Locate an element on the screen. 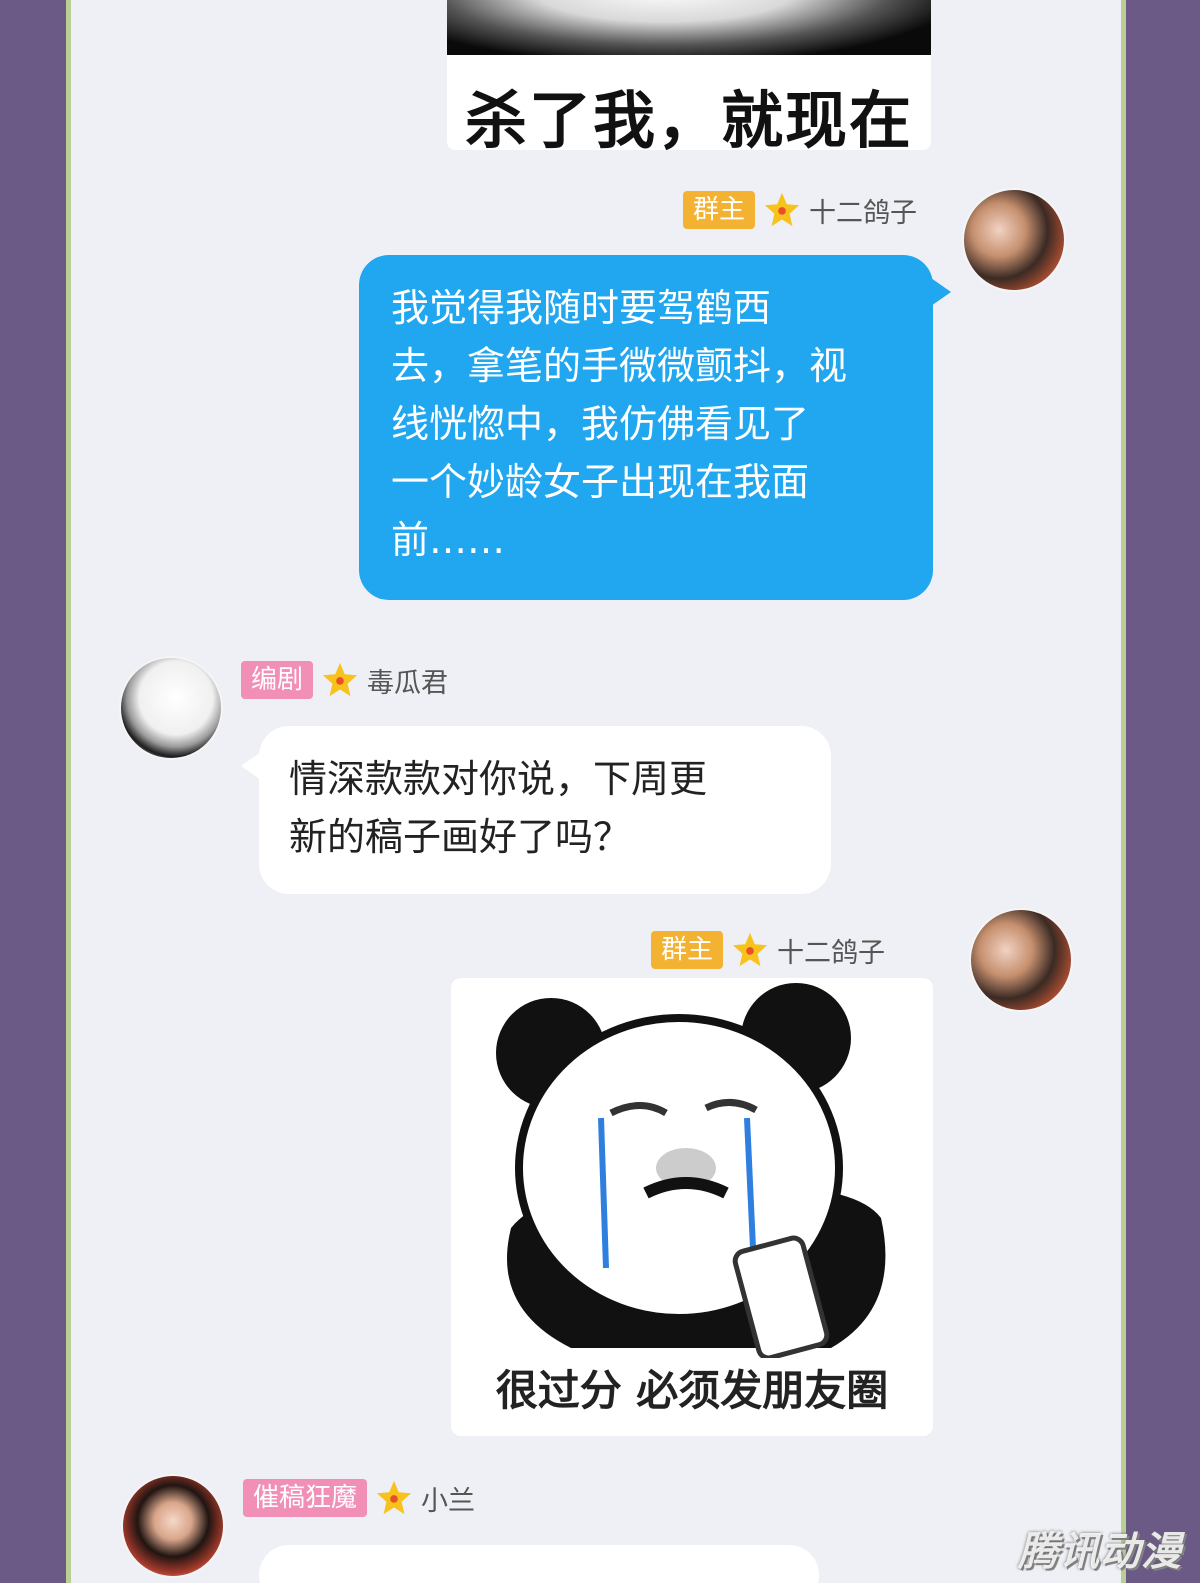  meme-caption: 杀了我，就现在 is located at coordinates (688, 117).